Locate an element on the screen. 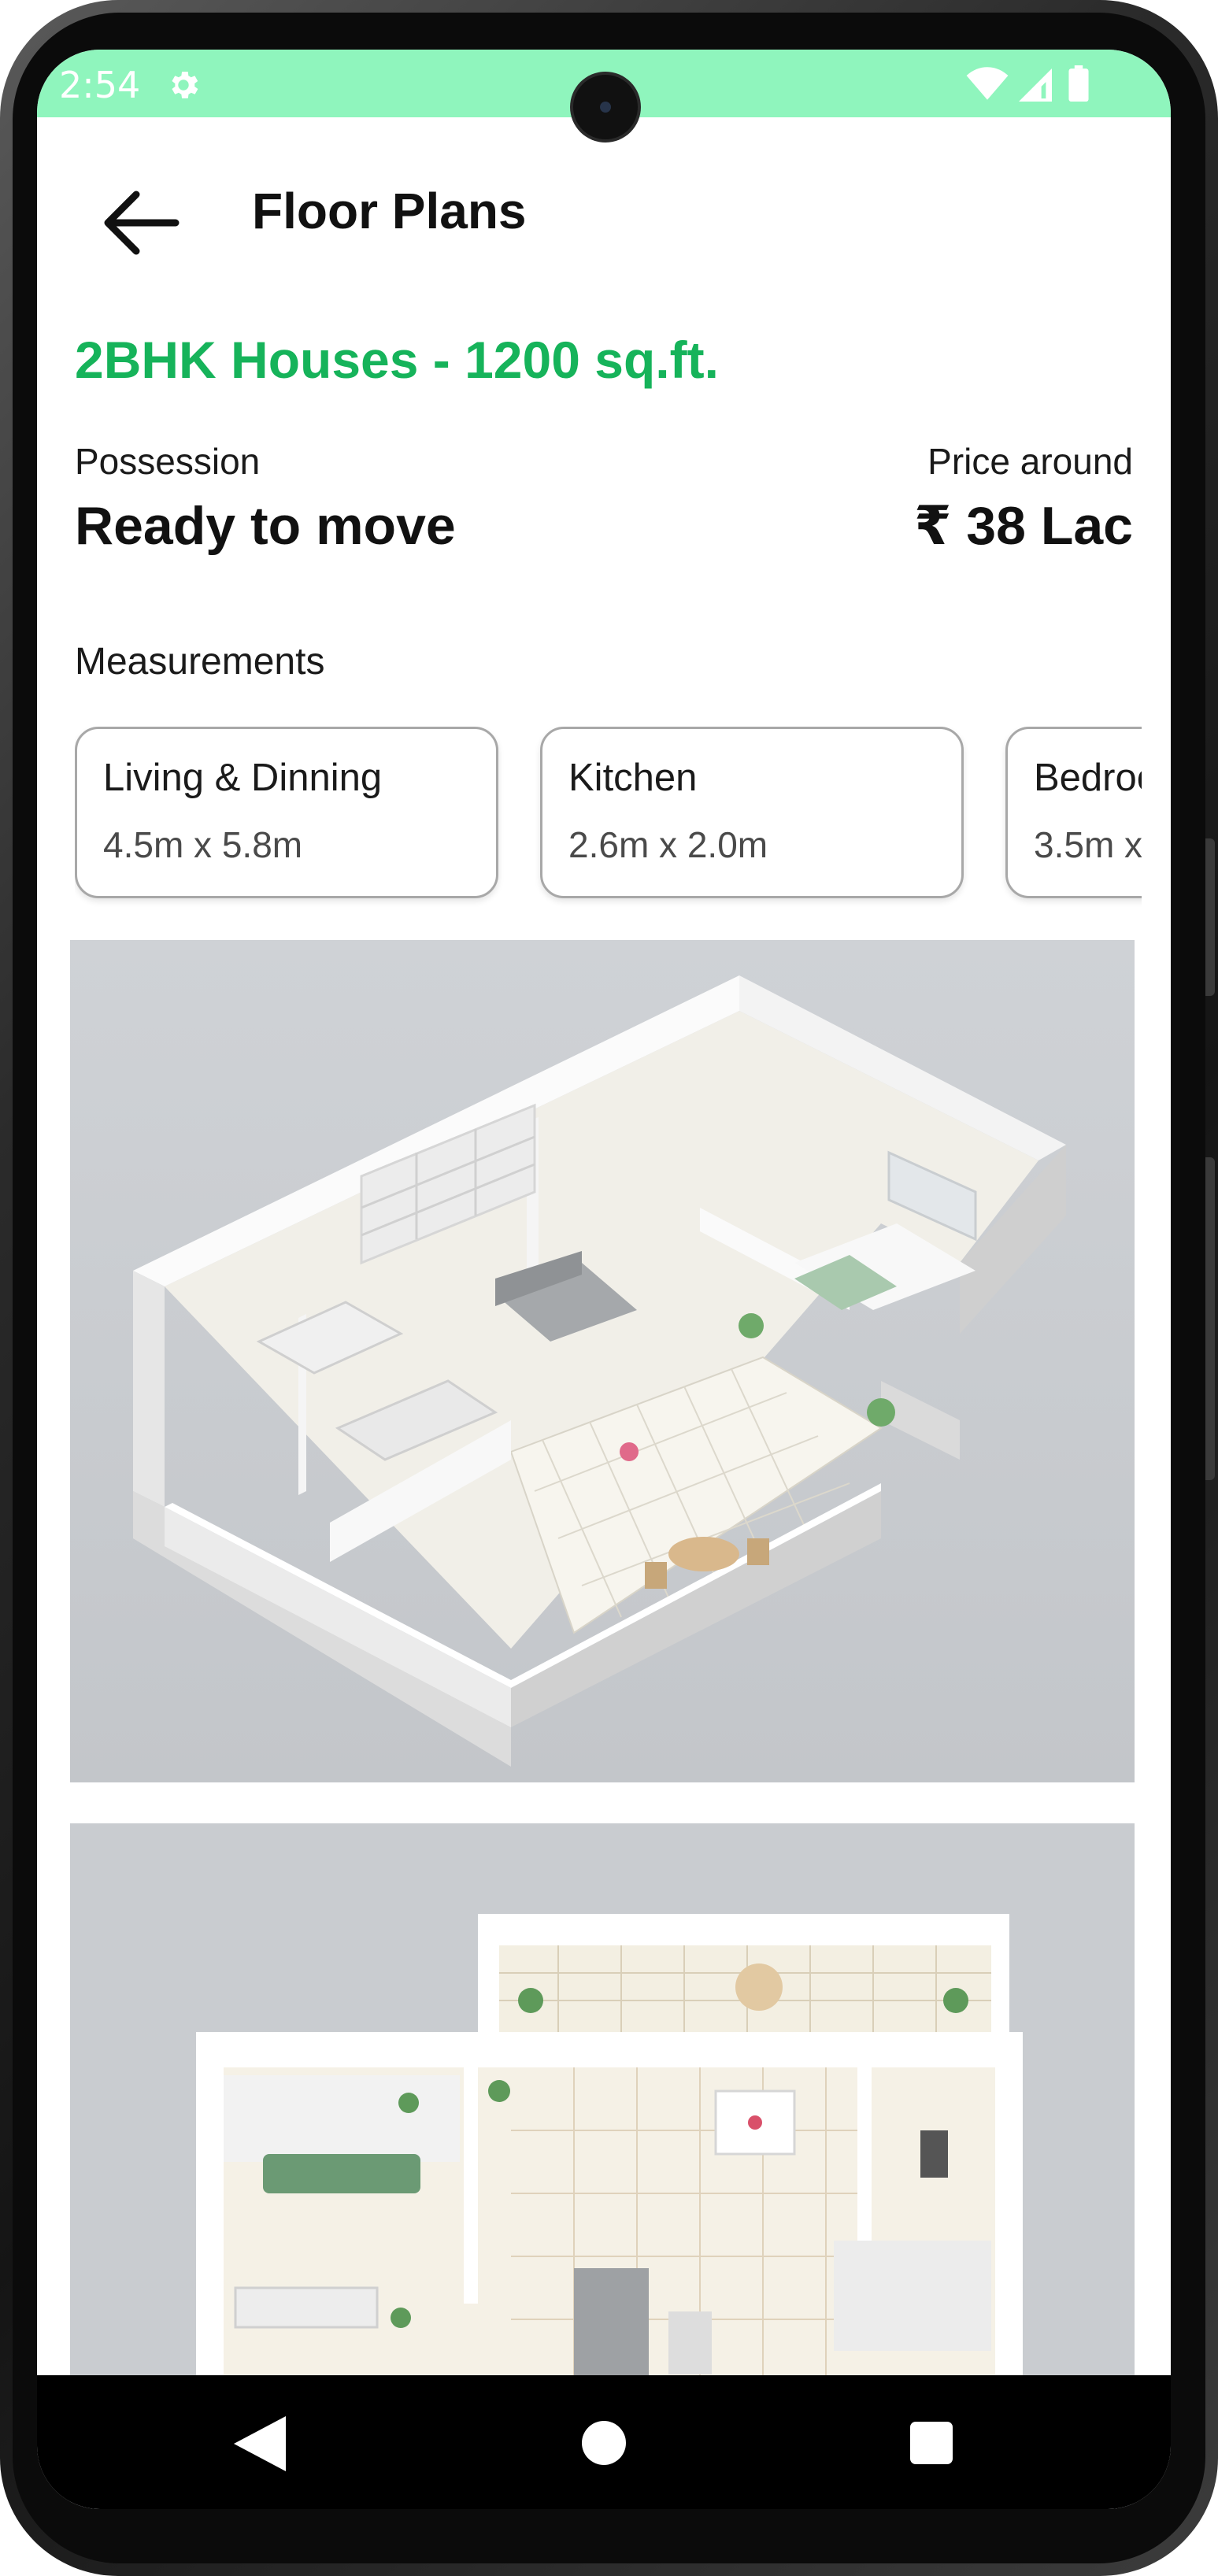 This screenshot has height=2576, width=1218. room-name: Bedroom is located at coordinates (1088, 778).